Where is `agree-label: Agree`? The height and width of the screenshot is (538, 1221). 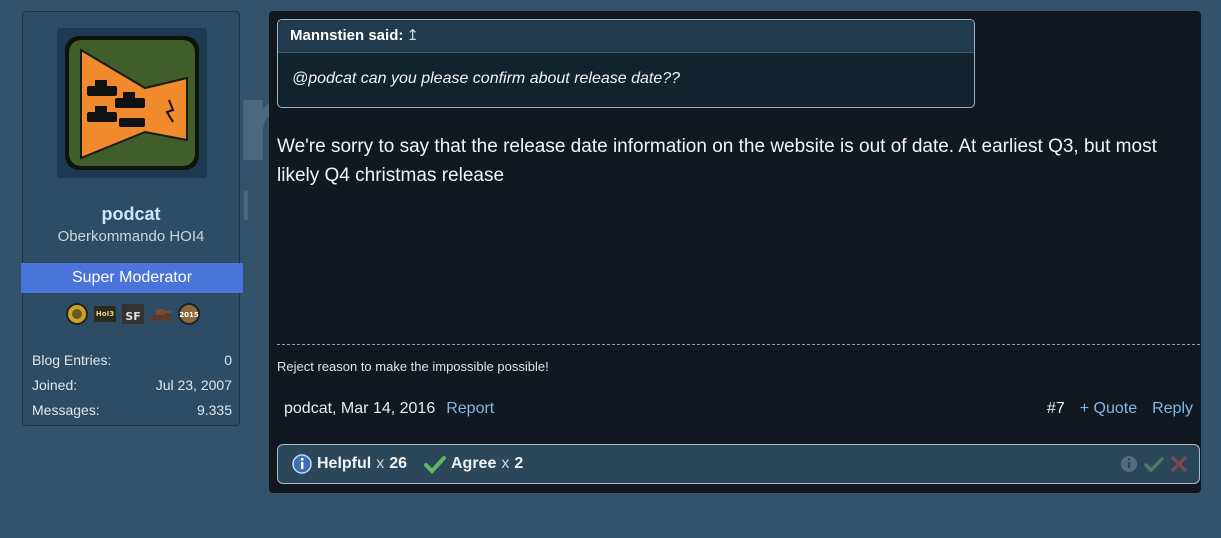
agree-label: Agree is located at coordinates (474, 463).